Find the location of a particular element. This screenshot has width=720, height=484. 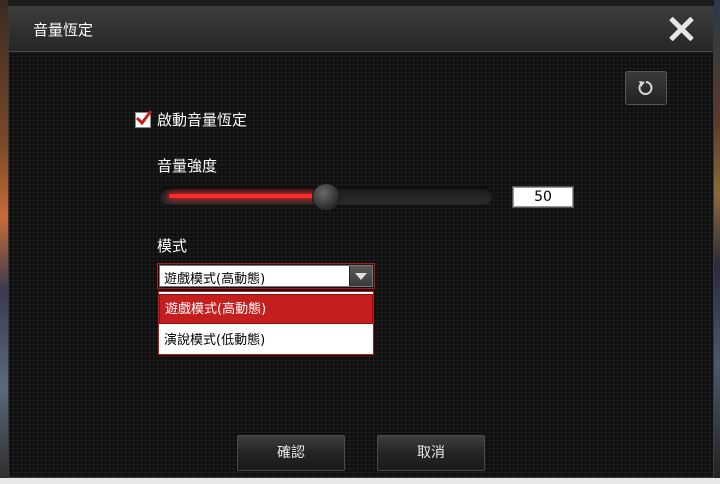

enable-checkbox is located at coordinates (144, 118).